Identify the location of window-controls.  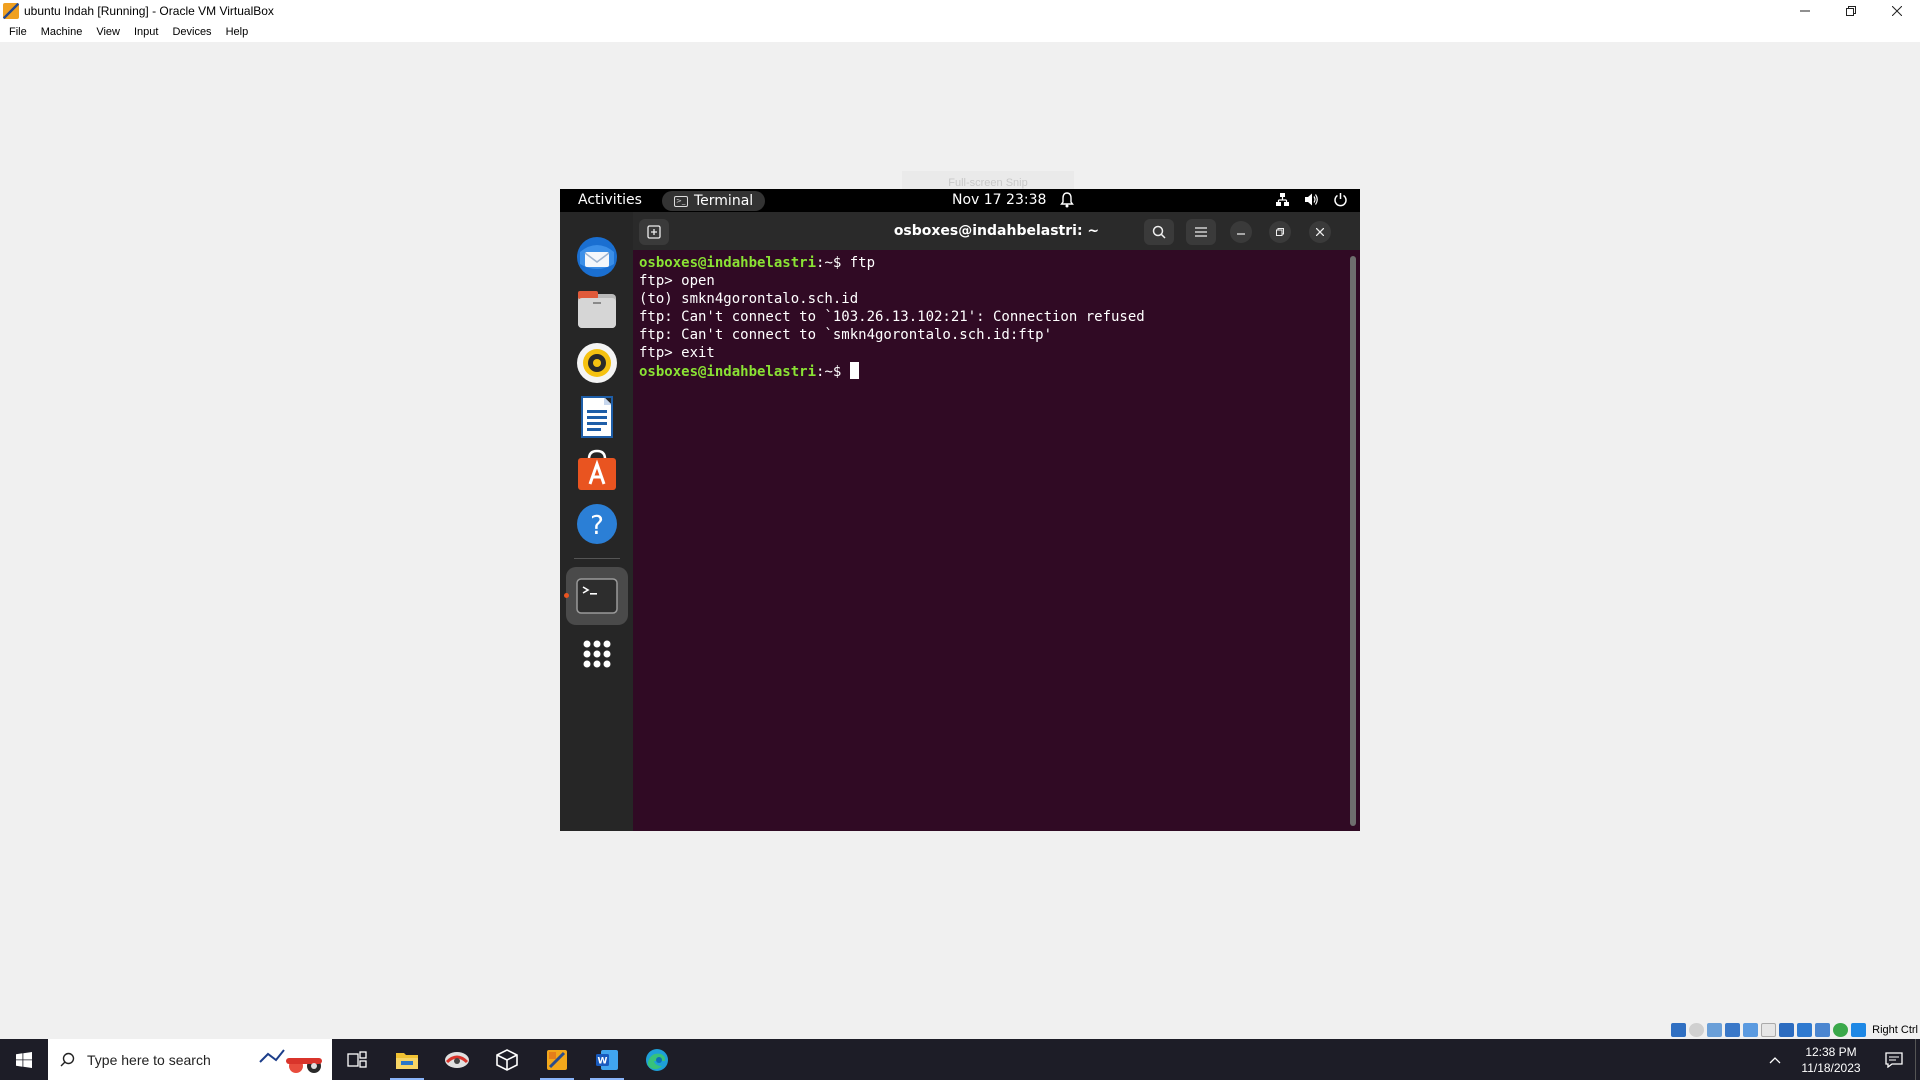
(1851, 11).